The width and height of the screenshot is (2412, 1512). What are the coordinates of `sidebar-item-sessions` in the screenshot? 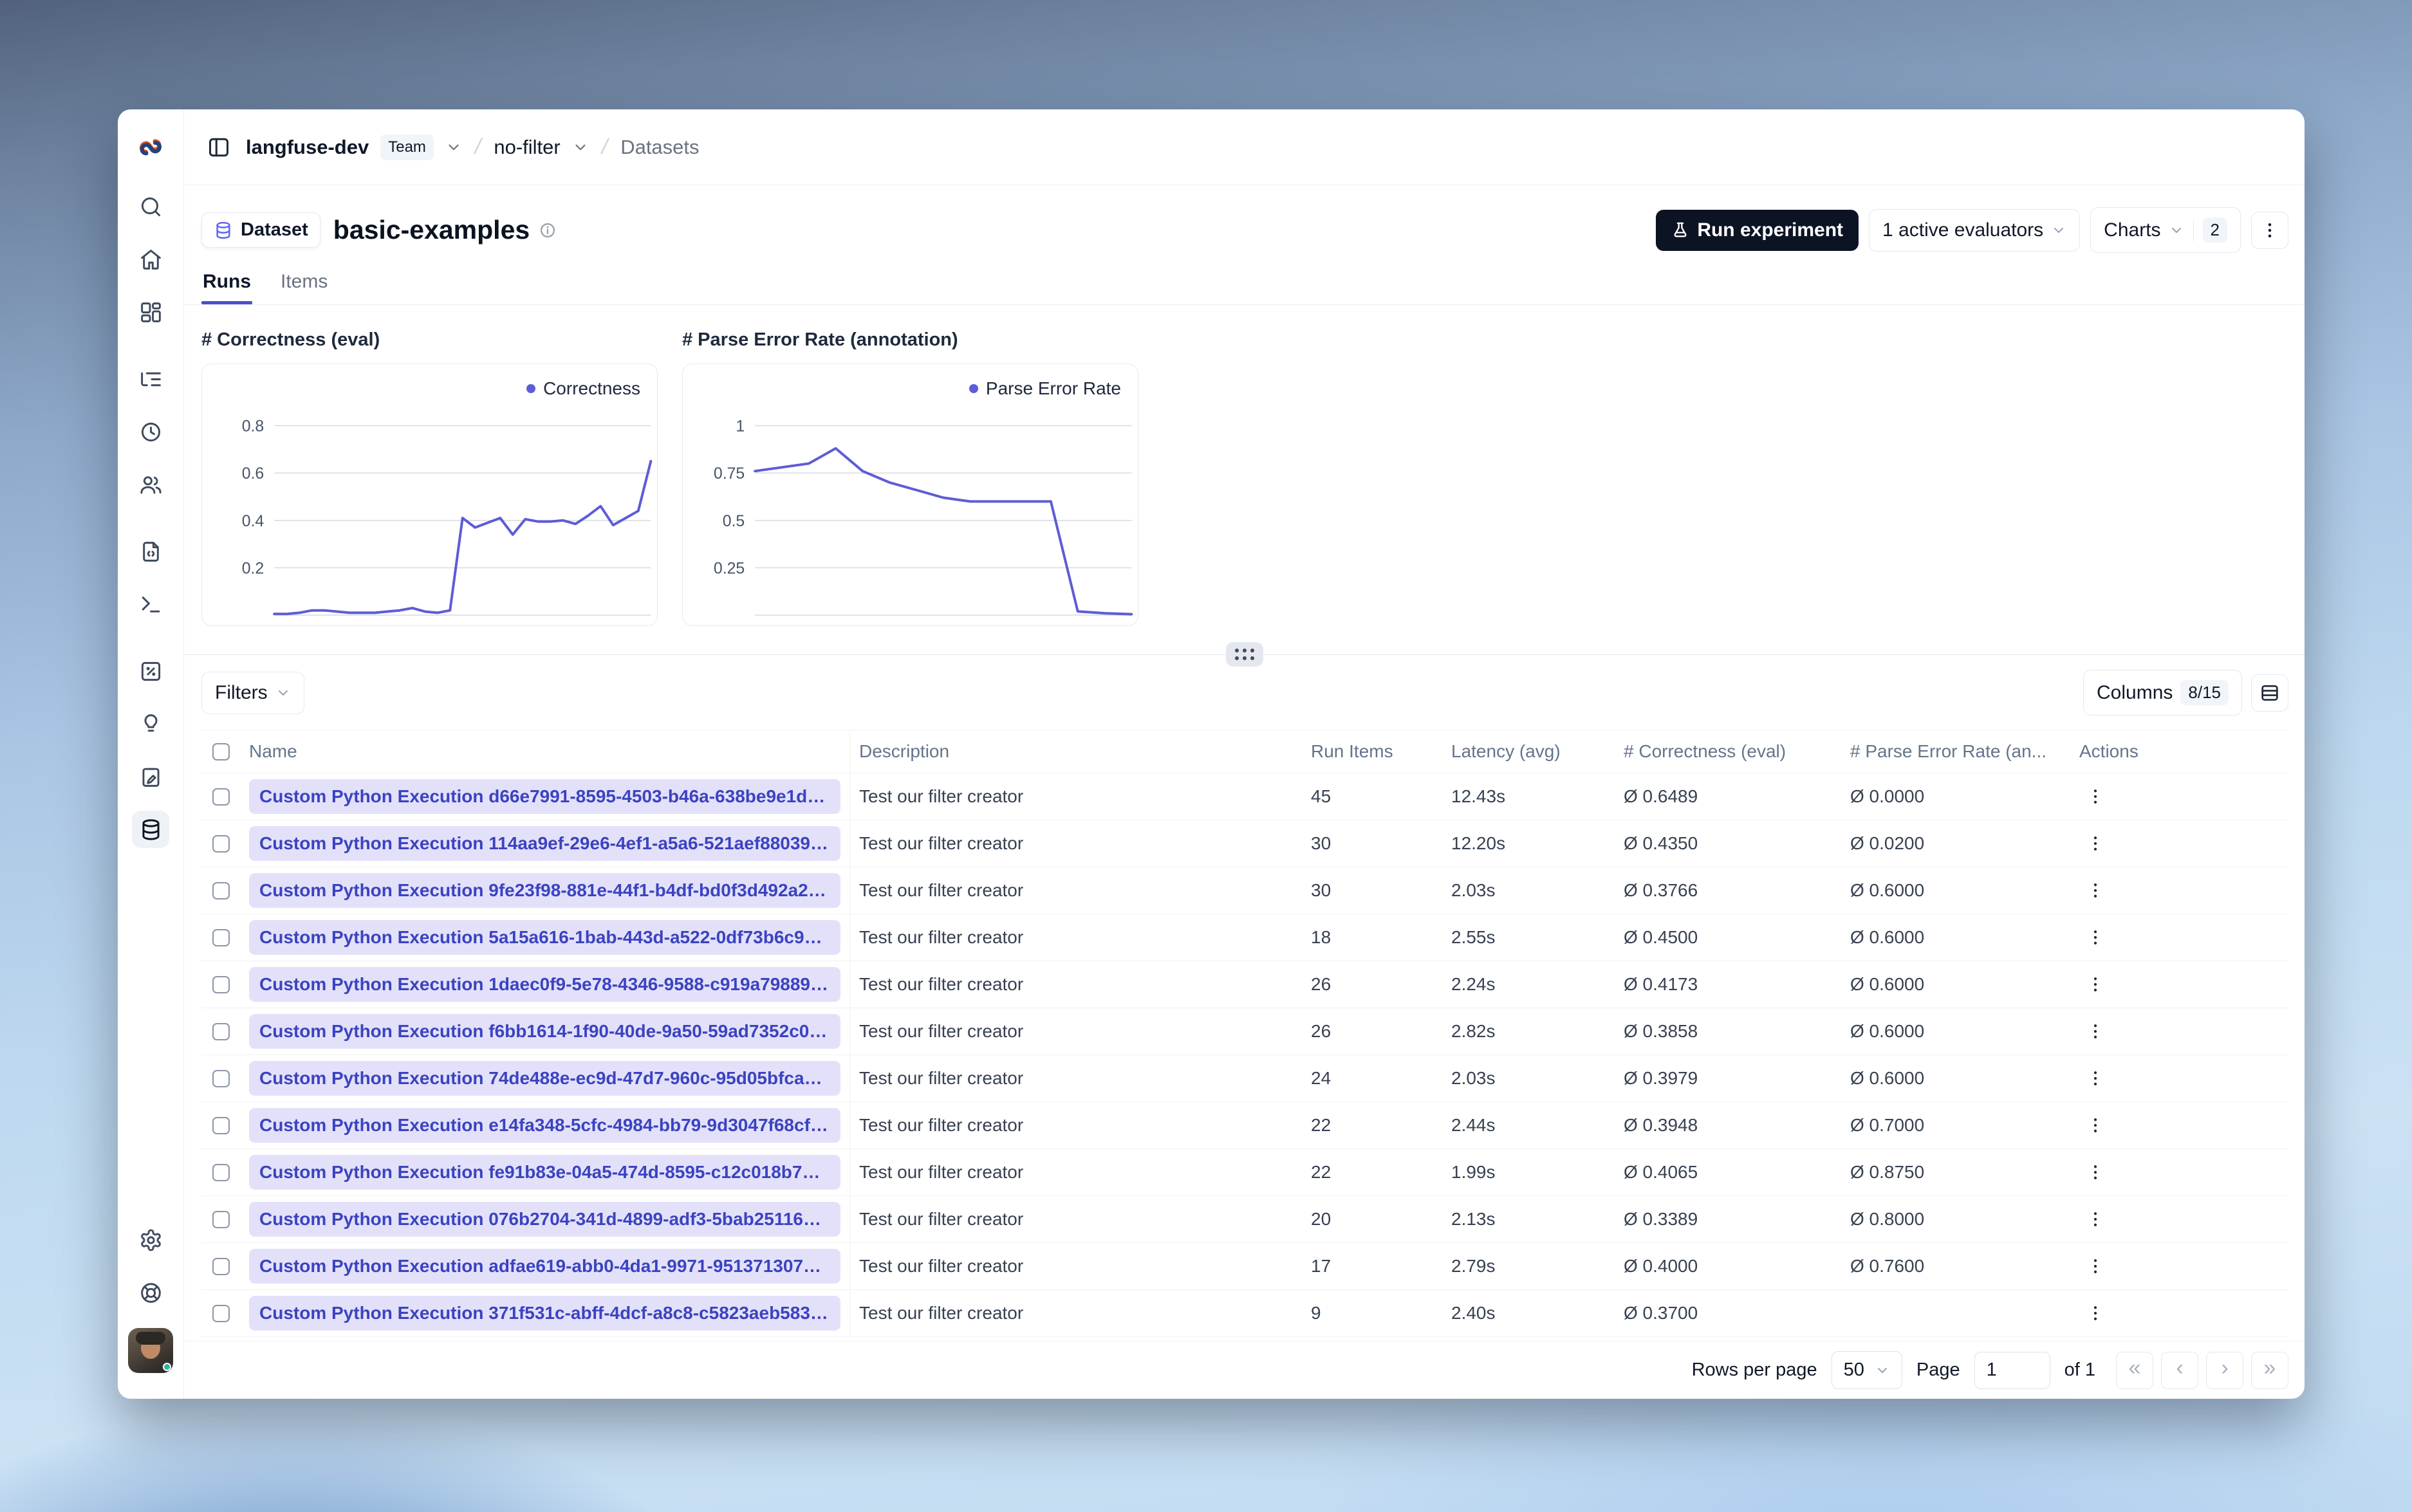 It's located at (150, 431).